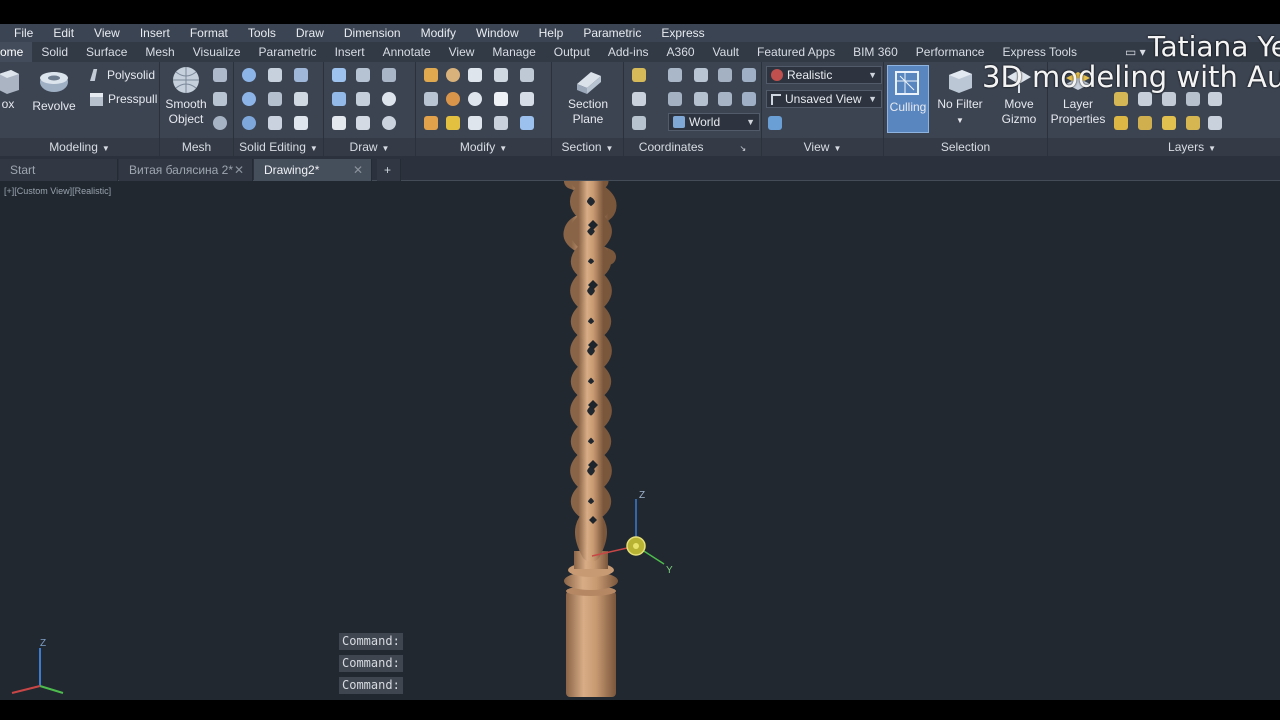  Describe the element at coordinates (275, 99) in the screenshot. I see `slice-icon` at that location.